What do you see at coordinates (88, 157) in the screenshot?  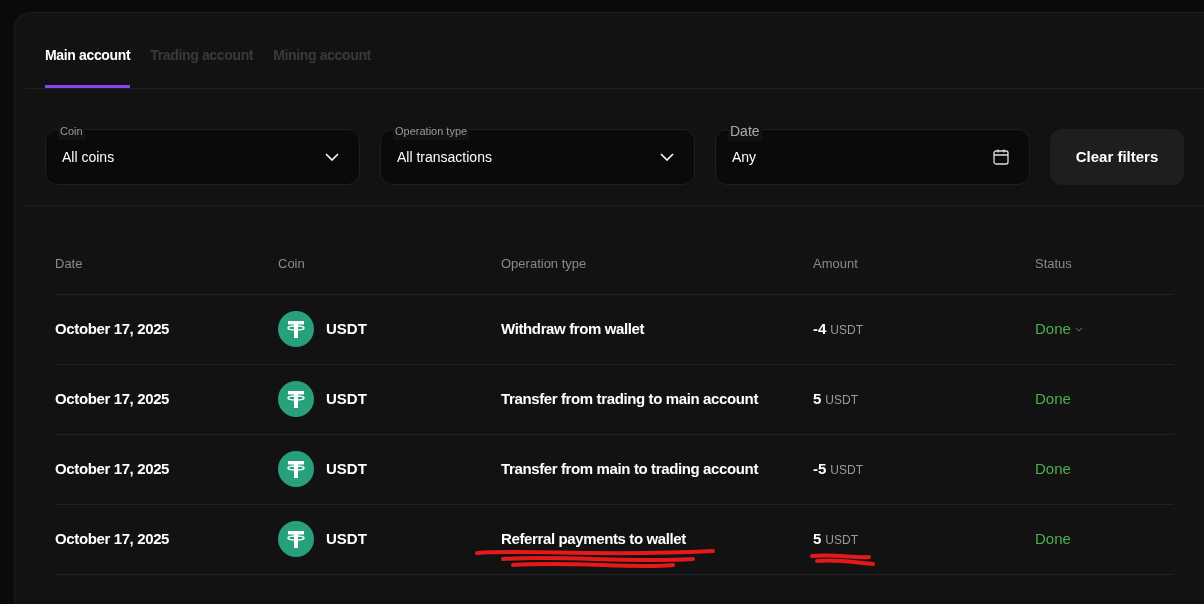 I see `field-value: All coins` at bounding box center [88, 157].